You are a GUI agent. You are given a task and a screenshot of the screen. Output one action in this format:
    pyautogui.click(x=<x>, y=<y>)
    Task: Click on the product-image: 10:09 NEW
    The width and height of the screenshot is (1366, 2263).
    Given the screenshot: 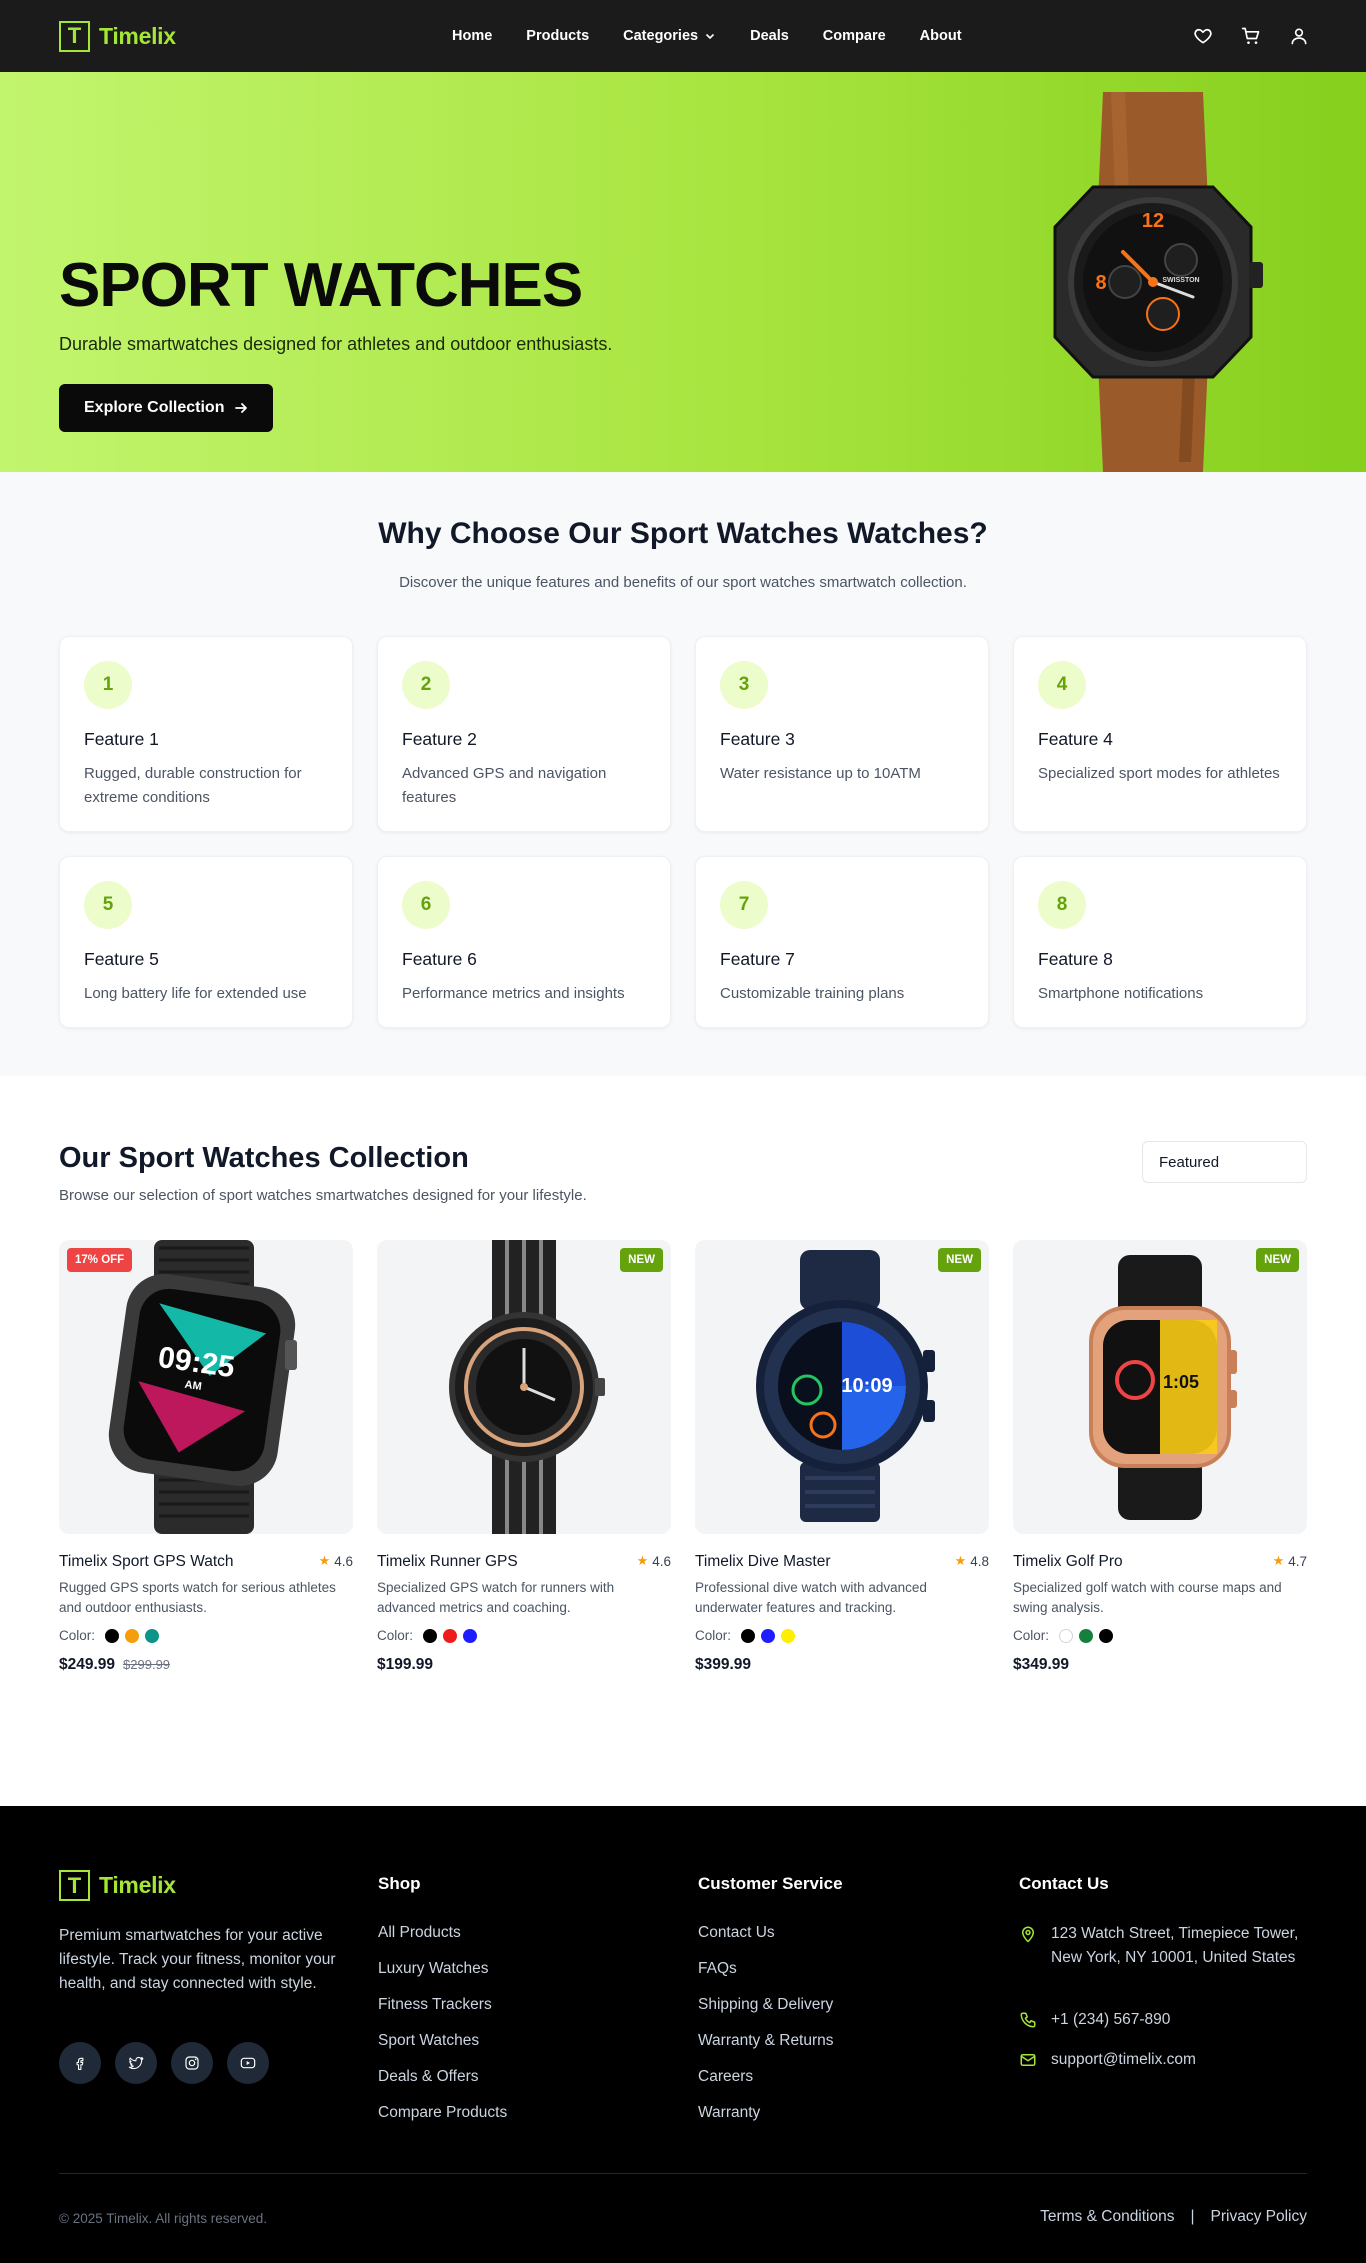 What is the action you would take?
    pyautogui.click(x=842, y=1387)
    